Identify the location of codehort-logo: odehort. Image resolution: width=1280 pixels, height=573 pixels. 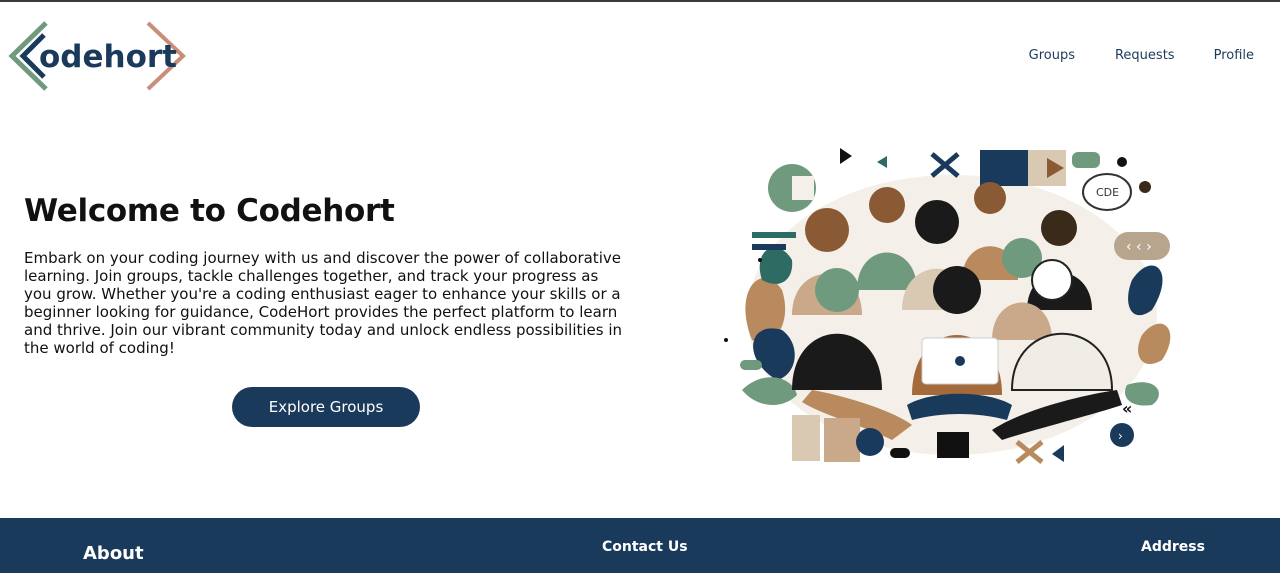
(99, 56).